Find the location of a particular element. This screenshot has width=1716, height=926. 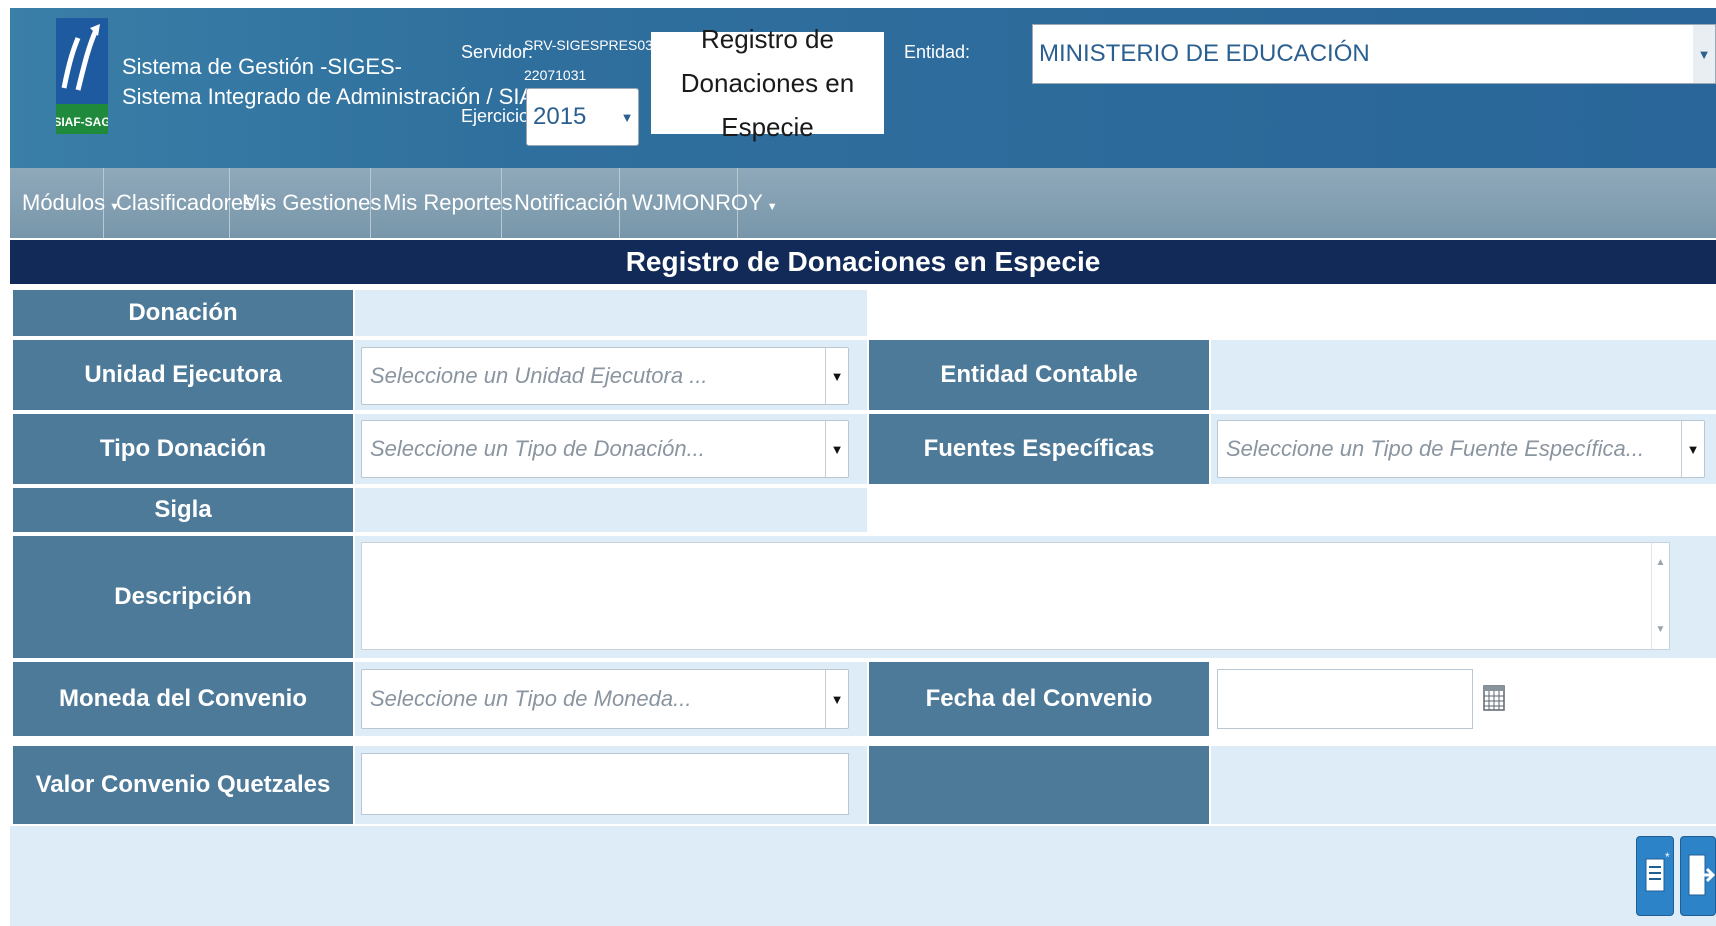

menu-label: Mis Gestiones is located at coordinates (312, 202).